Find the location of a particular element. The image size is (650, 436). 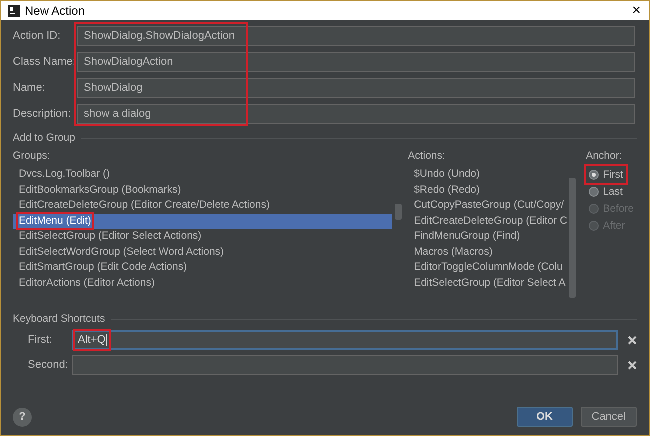

section-title: Add to Group is located at coordinates (44, 138).